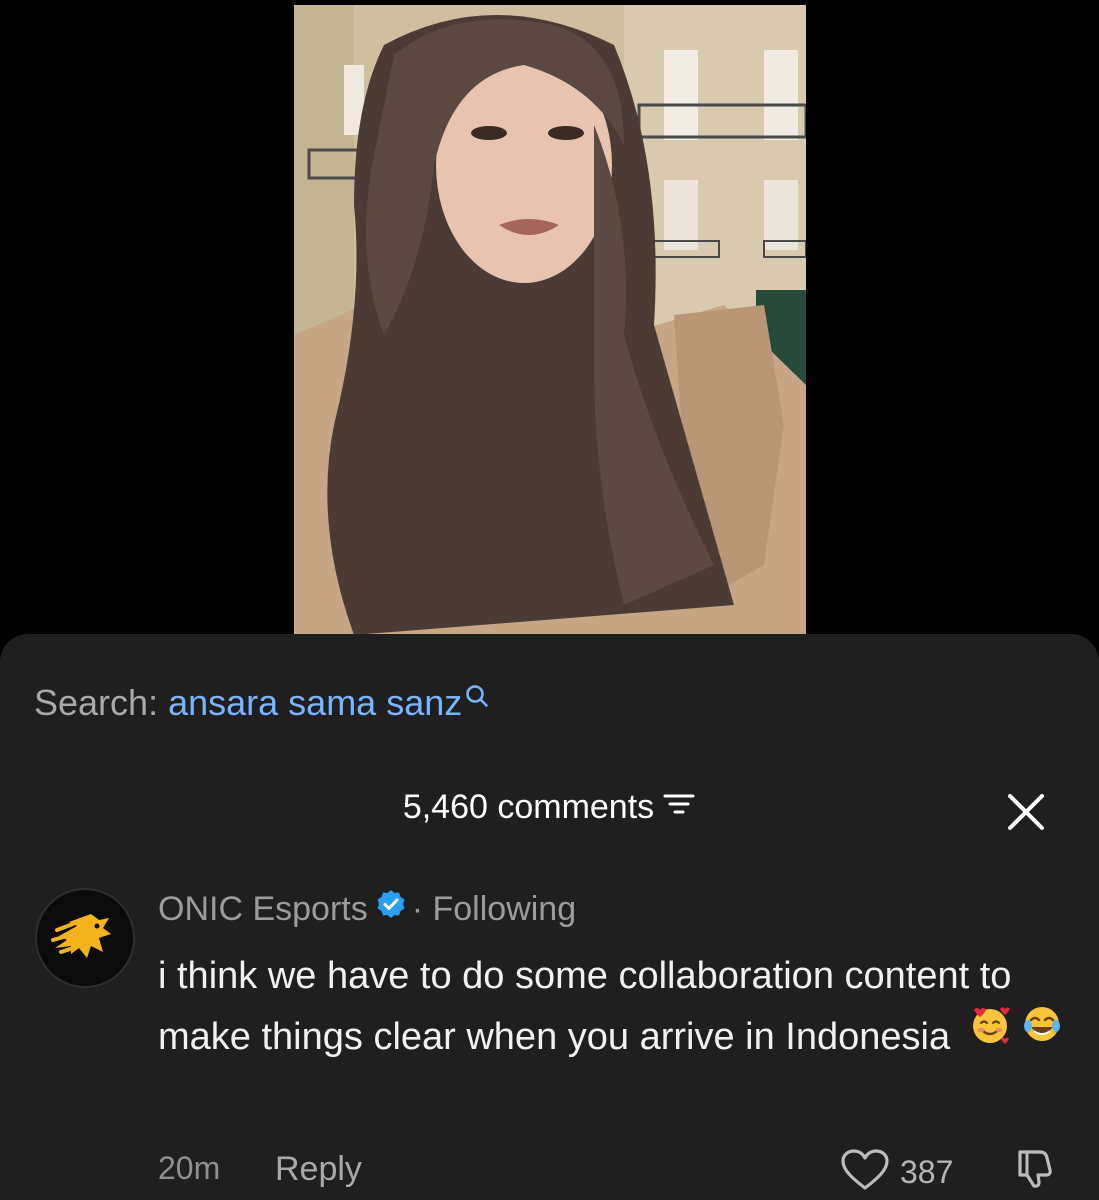  What do you see at coordinates (1026, 812) in the screenshot?
I see `close-icon` at bounding box center [1026, 812].